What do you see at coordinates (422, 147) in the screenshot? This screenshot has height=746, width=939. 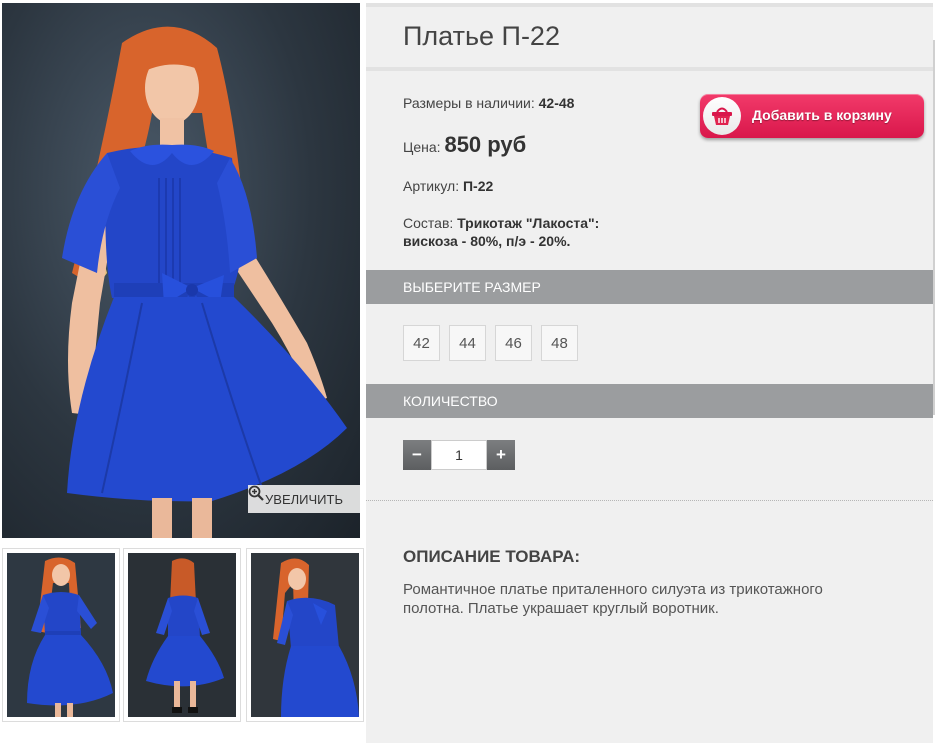 I see `price-label: Цена:` at bounding box center [422, 147].